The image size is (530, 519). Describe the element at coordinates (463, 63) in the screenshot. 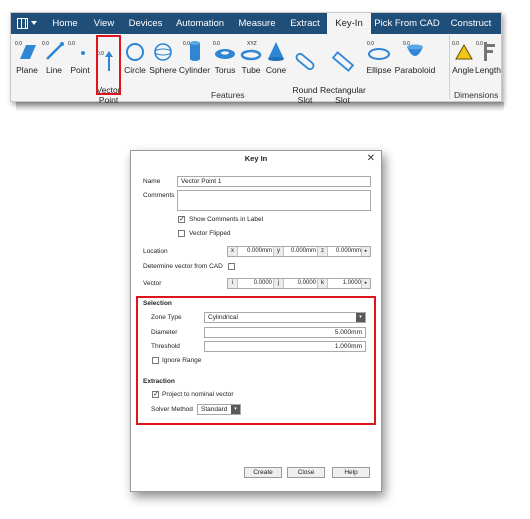

I see `tool-angle: 0.0 Angle` at that location.